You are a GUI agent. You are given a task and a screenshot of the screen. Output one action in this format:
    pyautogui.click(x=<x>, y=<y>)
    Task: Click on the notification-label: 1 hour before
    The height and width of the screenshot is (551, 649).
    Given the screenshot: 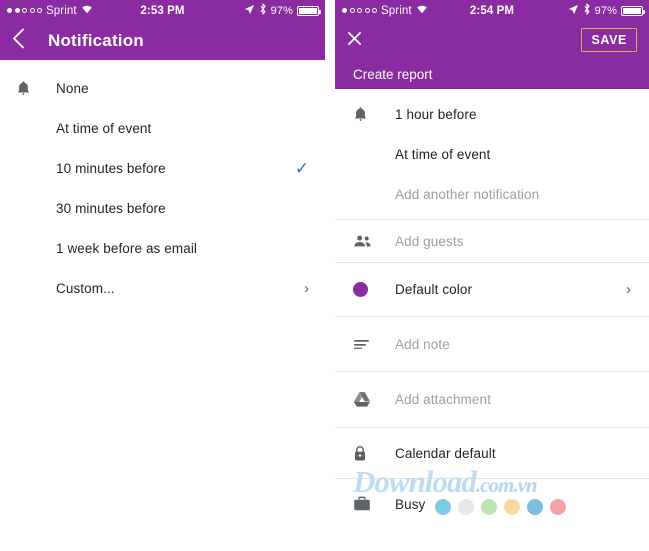 What is the action you would take?
    pyautogui.click(x=436, y=114)
    